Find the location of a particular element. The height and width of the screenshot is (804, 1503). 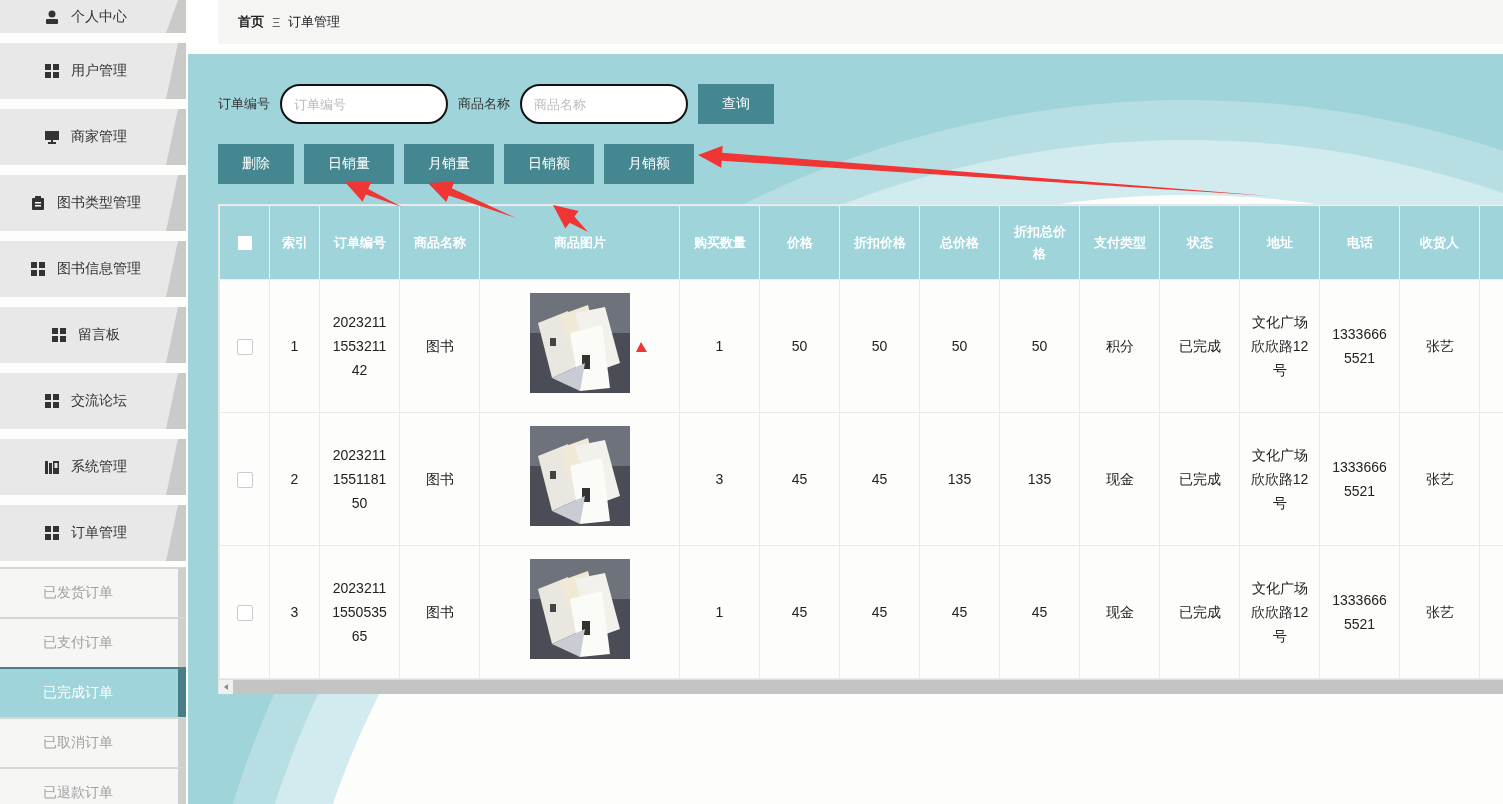

column-header: 总价格 is located at coordinates (959, 242).